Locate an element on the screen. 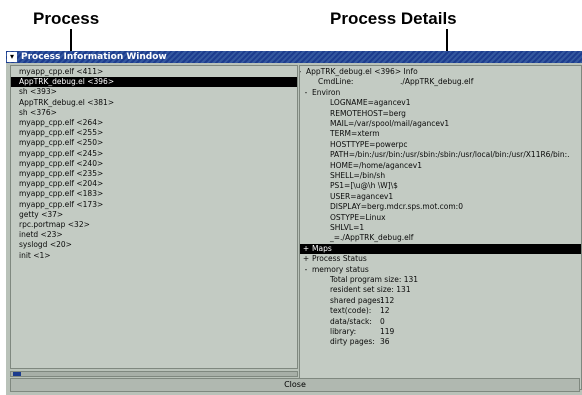 This screenshot has height=395, width=582. details-tree-label: Total program size: 131 is located at coordinates (374, 279).